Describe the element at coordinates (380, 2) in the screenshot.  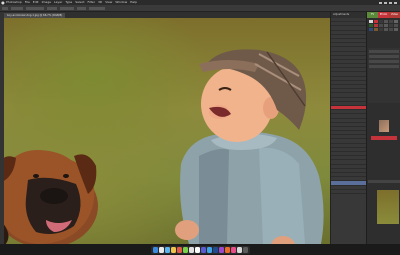
I see `wifi-icon` at that location.